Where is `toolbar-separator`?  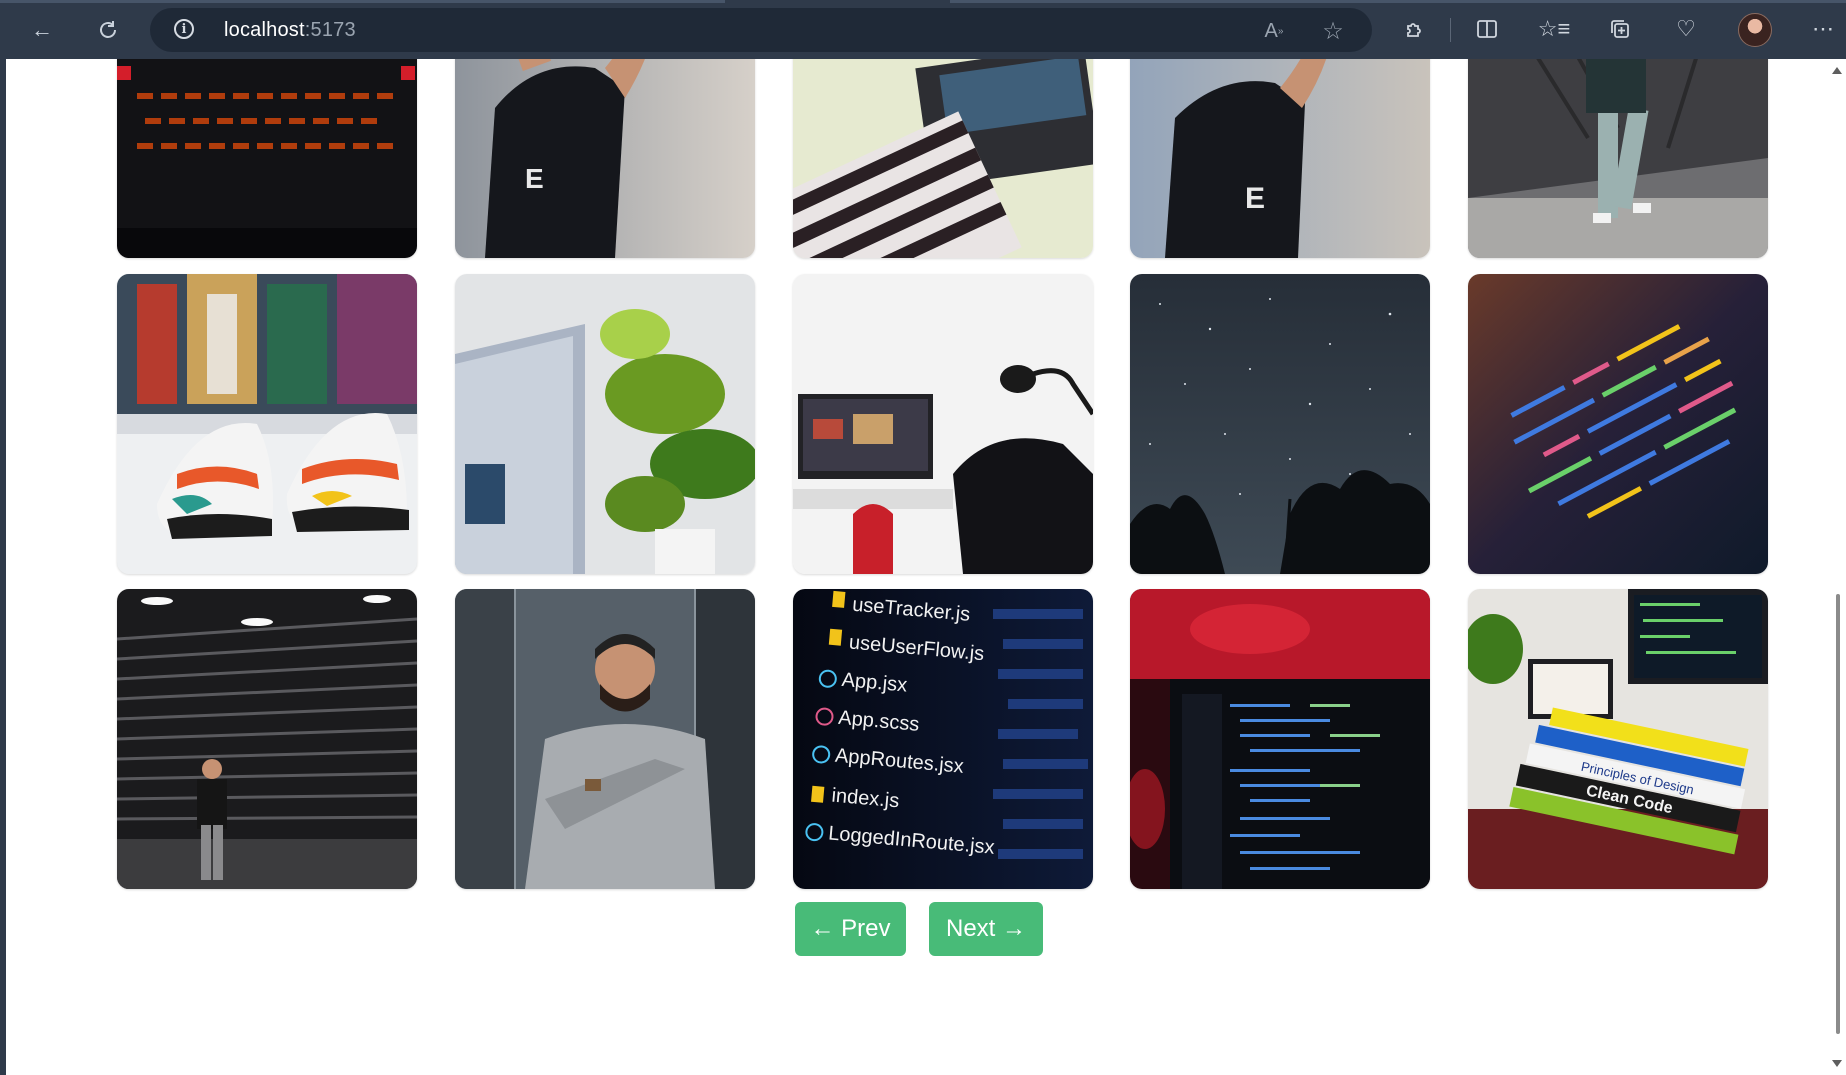
toolbar-separator is located at coordinates (1450, 30).